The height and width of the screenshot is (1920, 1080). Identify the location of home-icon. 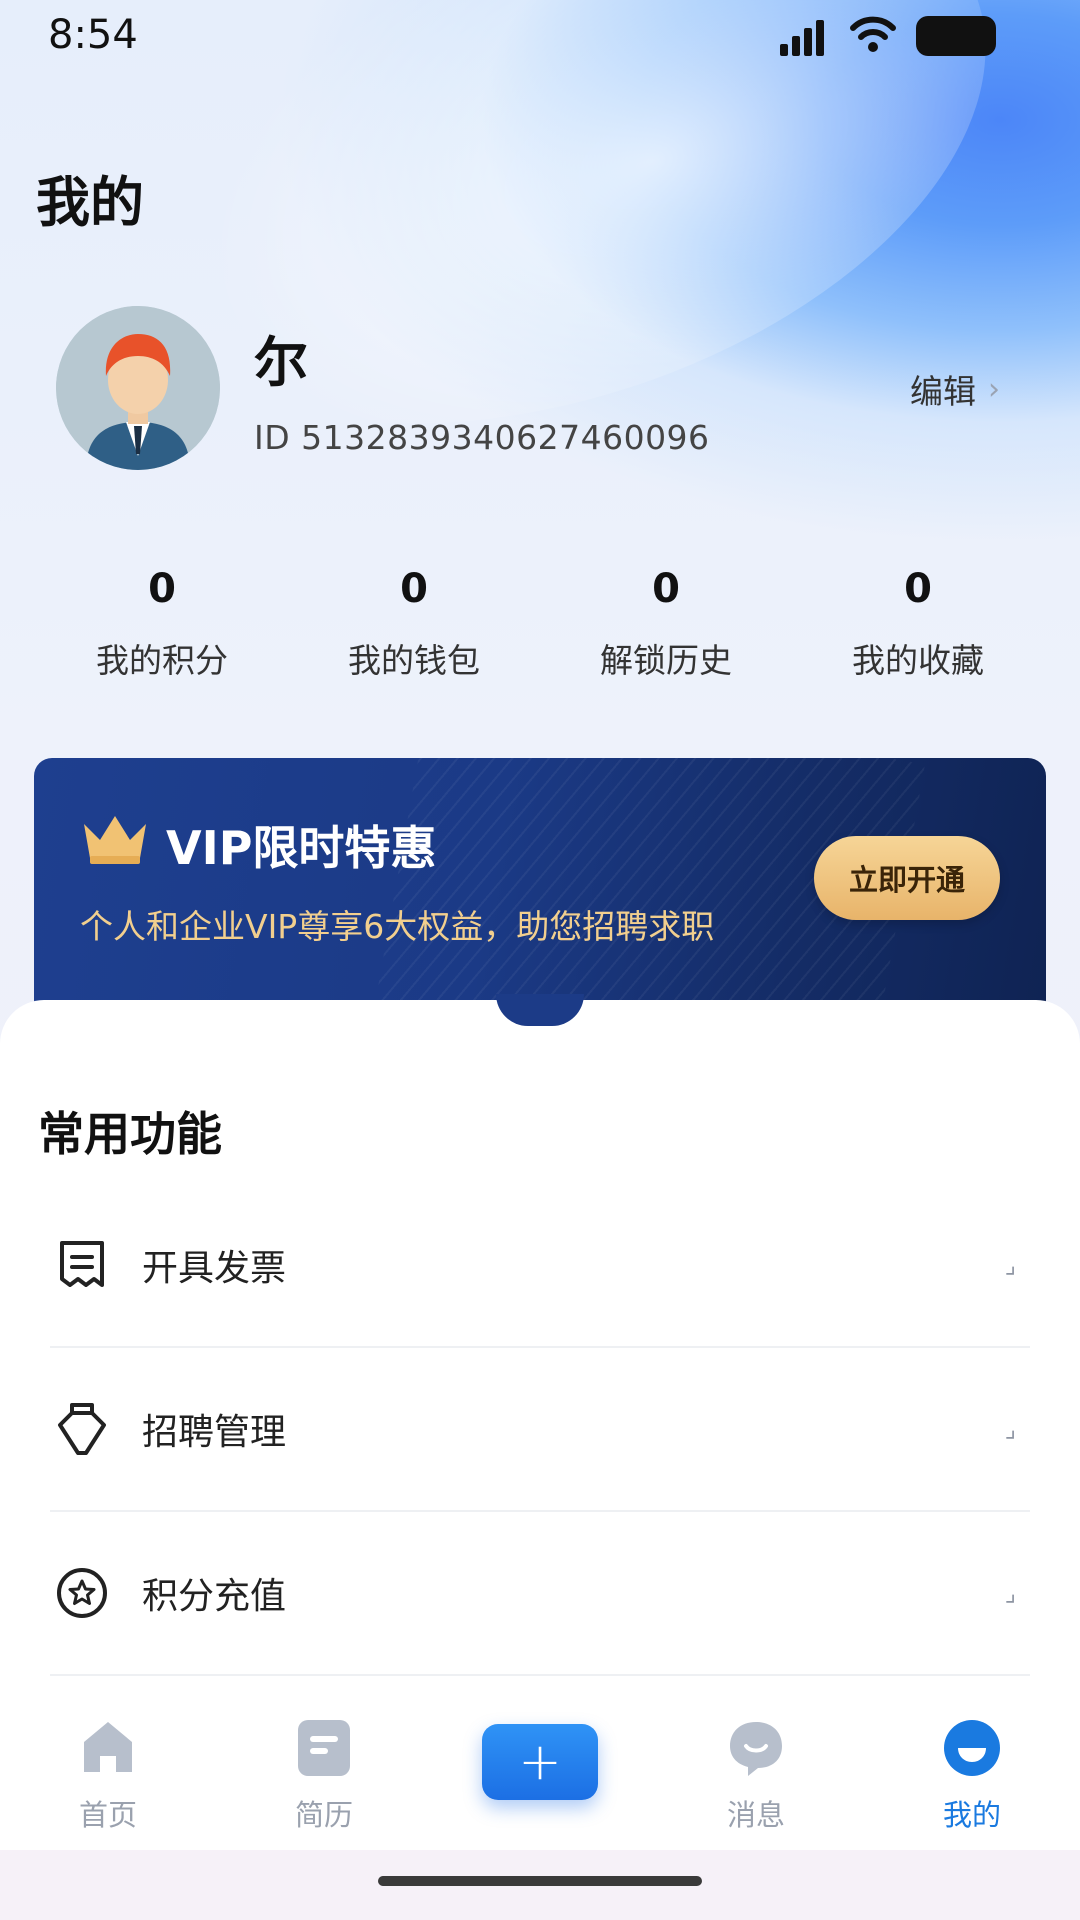
(108, 1747).